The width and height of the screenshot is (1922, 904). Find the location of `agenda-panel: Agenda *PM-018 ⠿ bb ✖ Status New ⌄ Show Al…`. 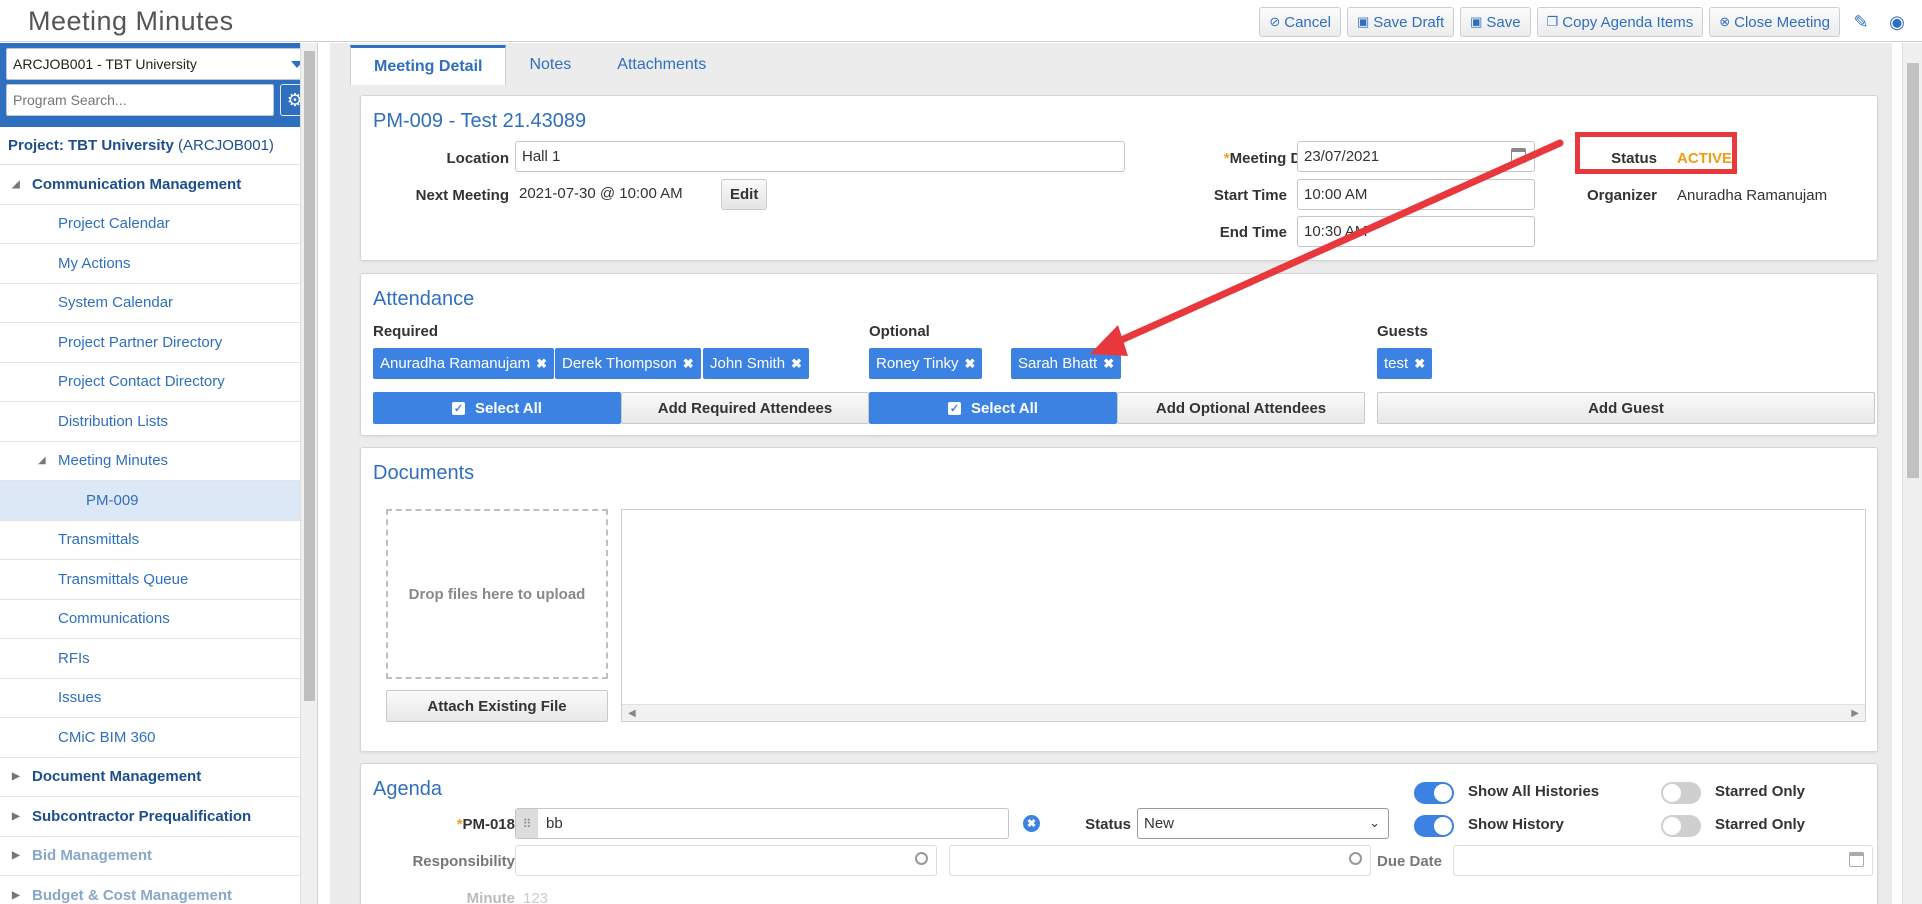

agenda-panel: Agenda *PM-018 ⠿ bb ✖ Status New ⌄ Show Al… is located at coordinates (1119, 833).